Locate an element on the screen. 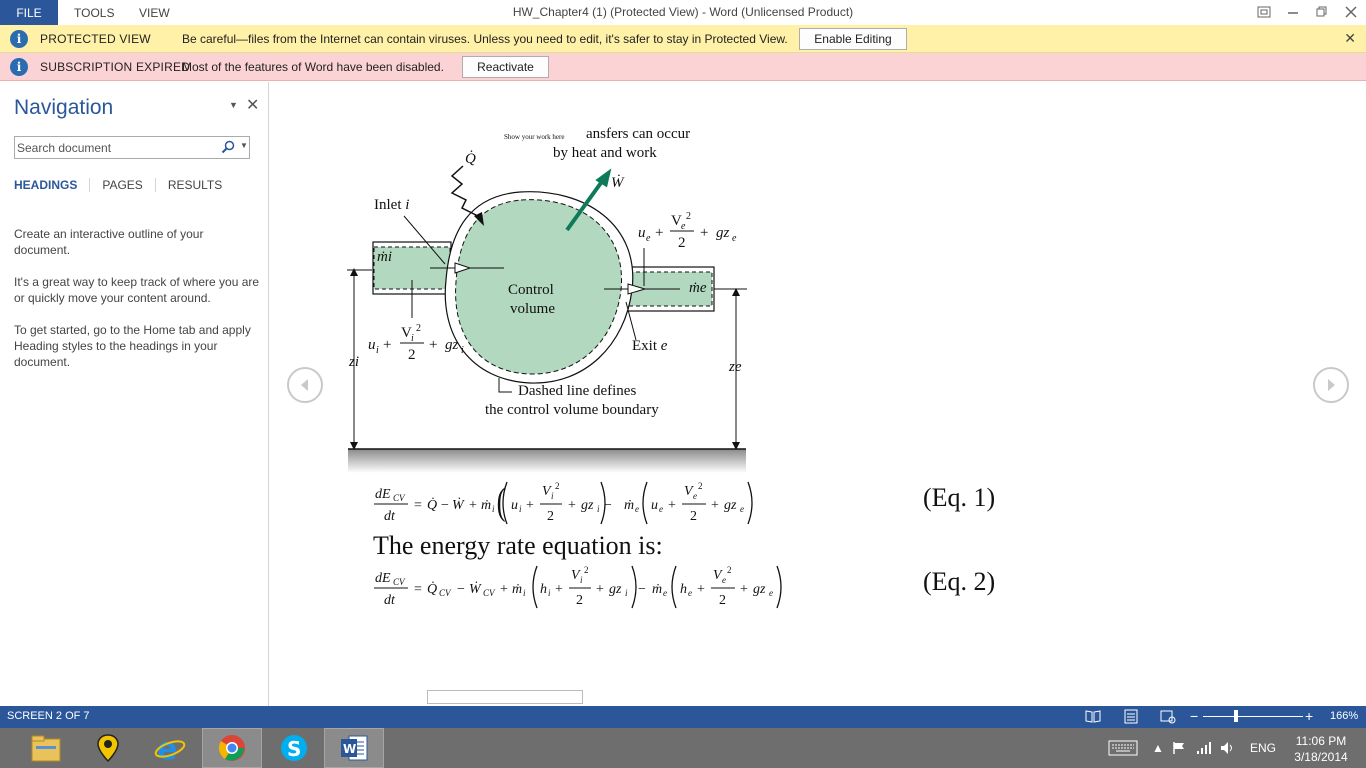 The image size is (1366, 768). view-menu-tab: VIEW is located at coordinates (154, 12).